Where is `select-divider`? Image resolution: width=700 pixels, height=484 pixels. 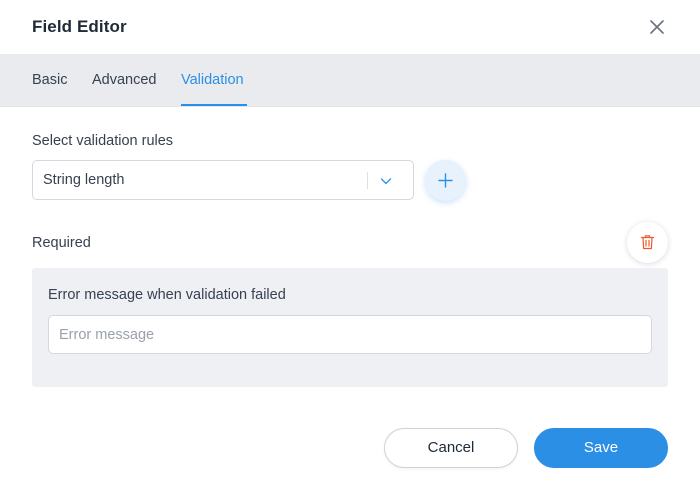 select-divider is located at coordinates (367, 180).